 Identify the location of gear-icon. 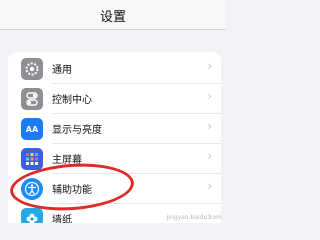
(32, 69).